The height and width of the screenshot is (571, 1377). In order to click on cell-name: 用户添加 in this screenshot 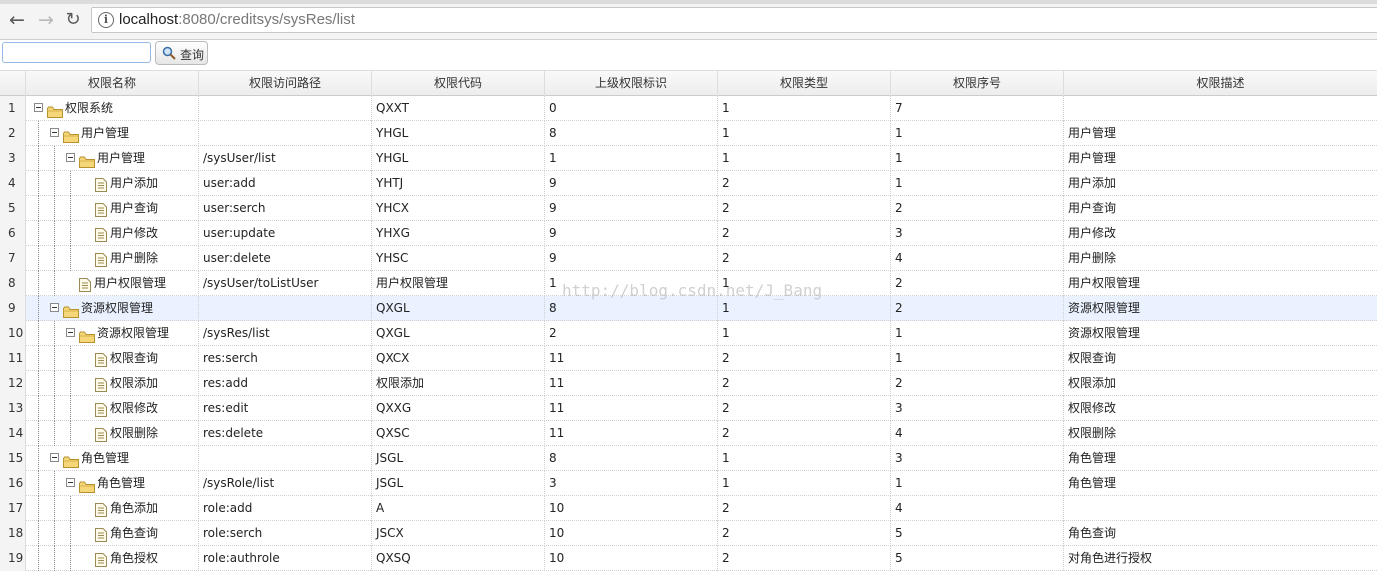, I will do `click(112, 183)`.